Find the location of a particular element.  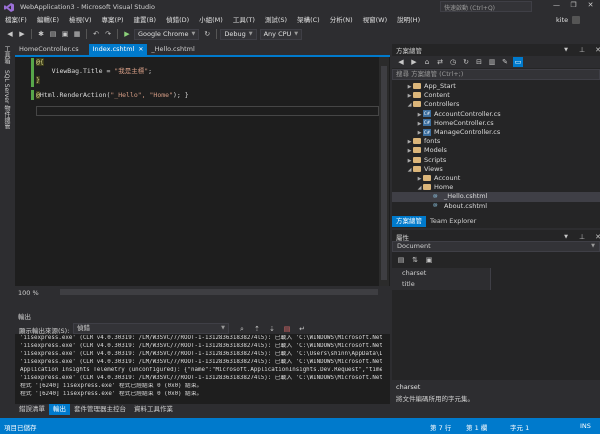

chevron-down-icon: ▼ is located at coordinates (566, 50).